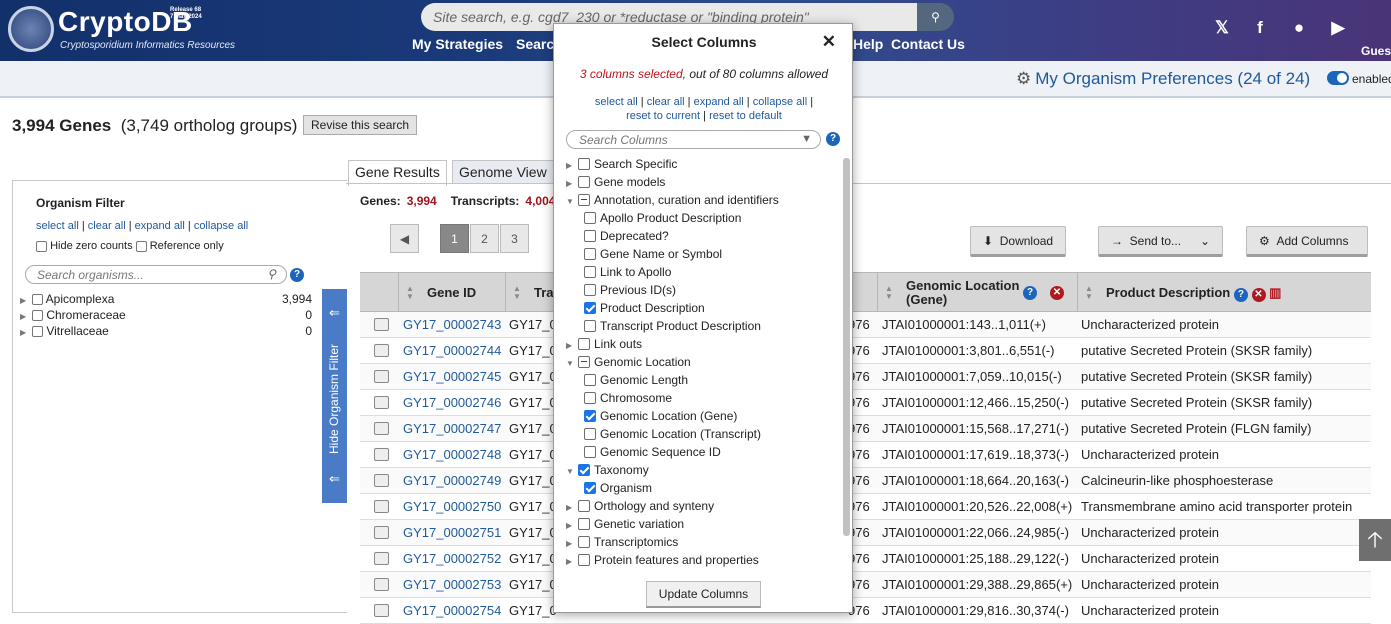  I want to click on tree-scrollbar, so click(846, 347).